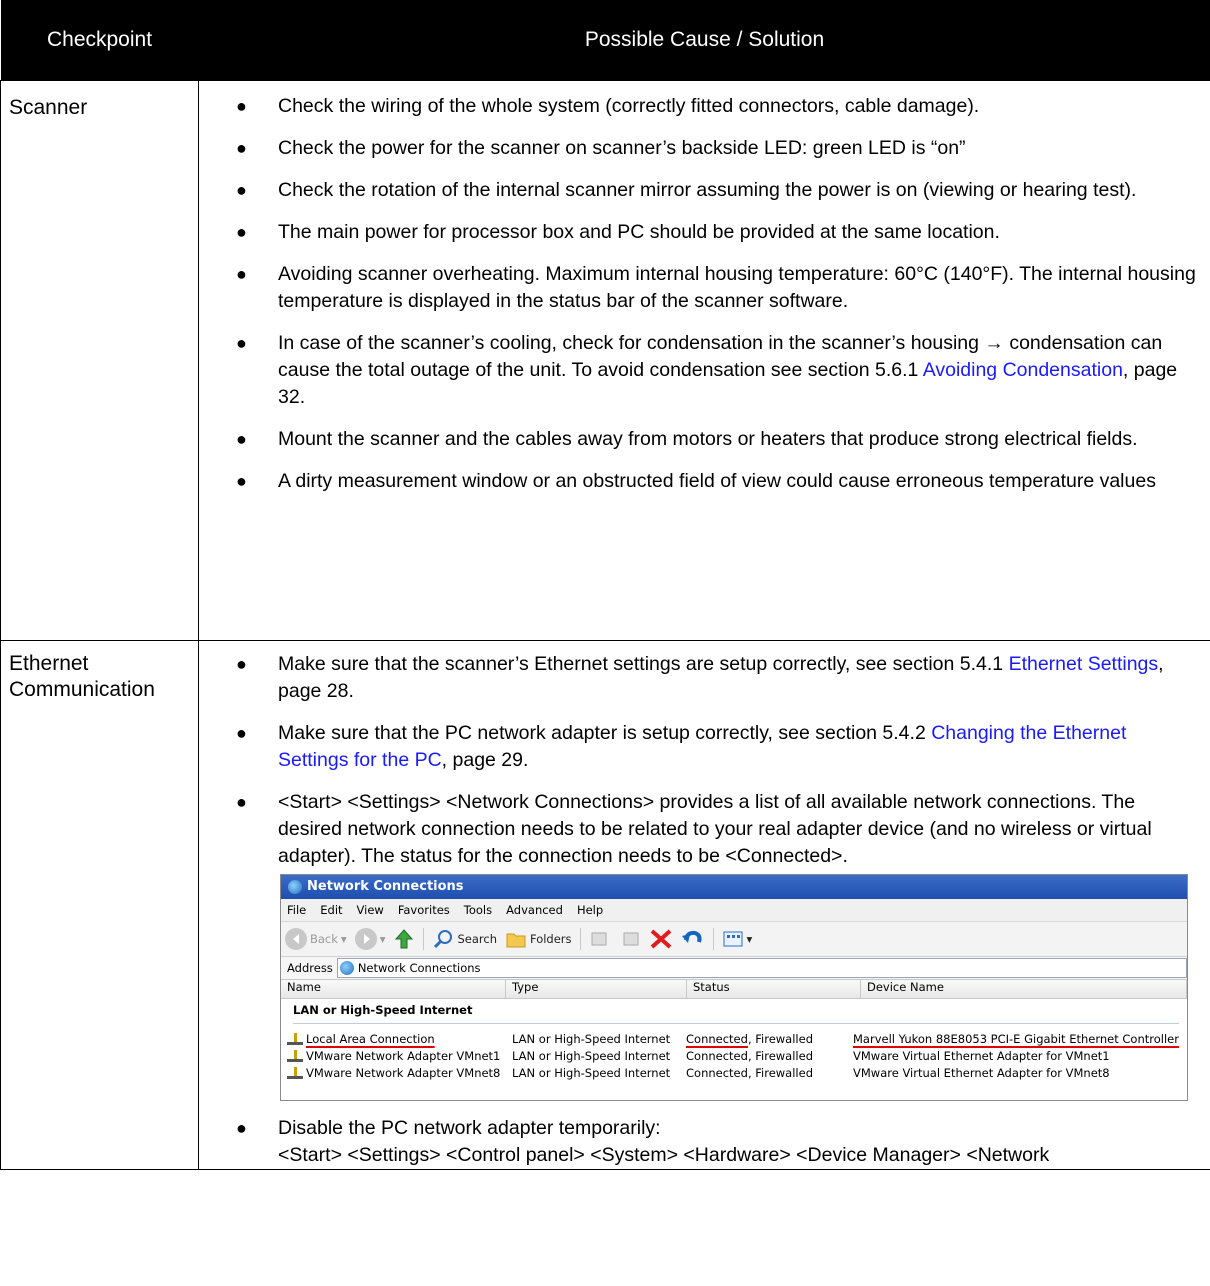 This screenshot has height=1286, width=1210. I want to click on folders-button: Folders, so click(538, 939).